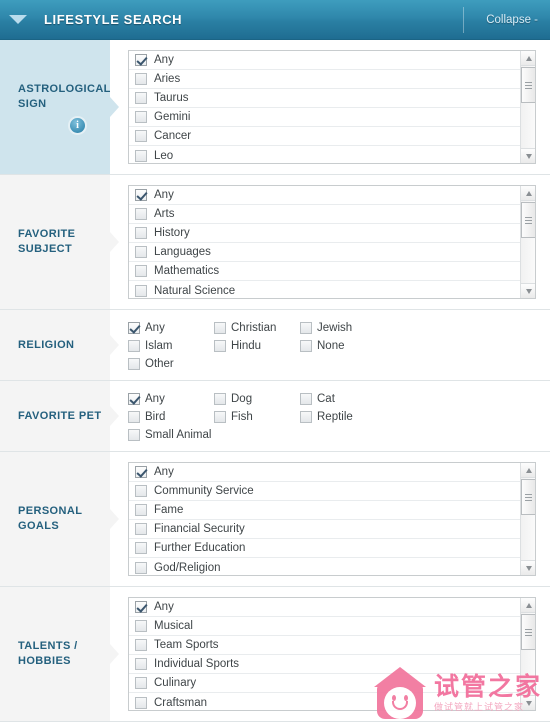  What do you see at coordinates (324, 491) in the screenshot?
I see `list-item: Community Service` at bounding box center [324, 491].